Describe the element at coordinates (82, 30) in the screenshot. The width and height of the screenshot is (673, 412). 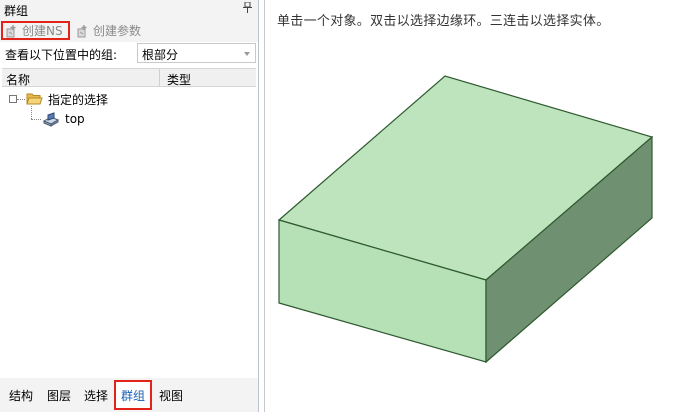
I see `create-param-icon` at that location.